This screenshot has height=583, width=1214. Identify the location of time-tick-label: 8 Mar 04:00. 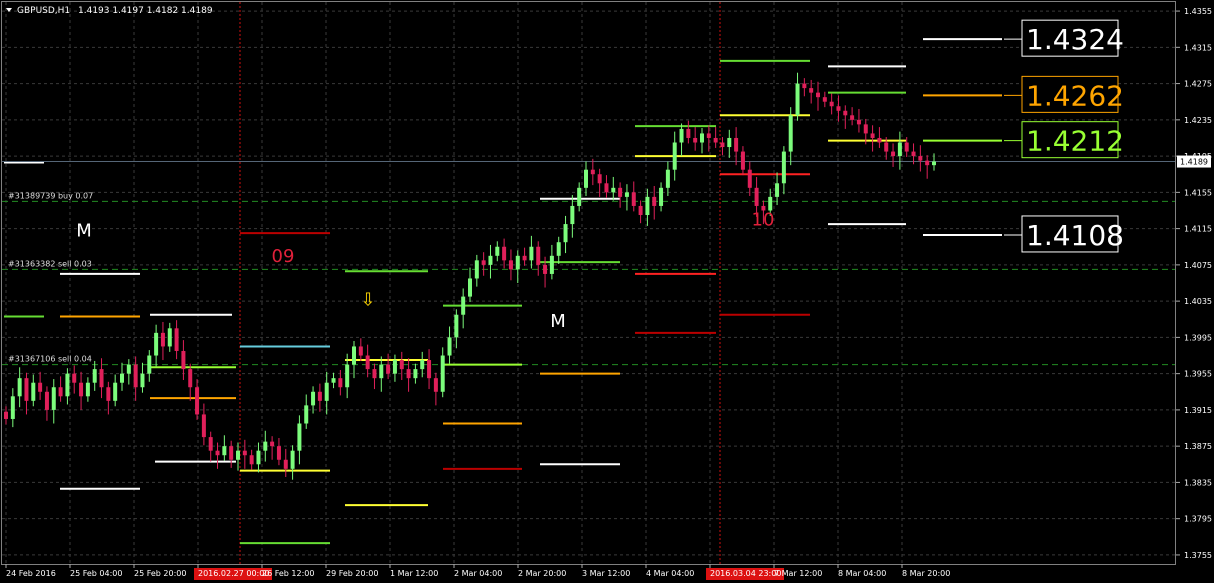
(862, 573).